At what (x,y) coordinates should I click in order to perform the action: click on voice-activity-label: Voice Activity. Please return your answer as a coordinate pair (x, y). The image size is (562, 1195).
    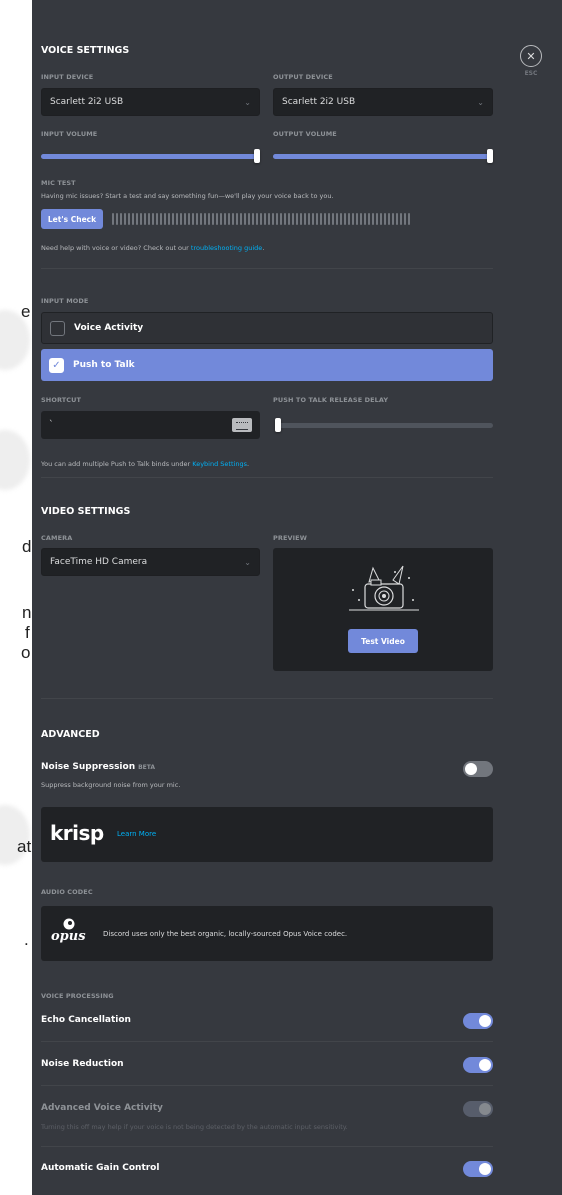
    Looking at the image, I should click on (109, 328).